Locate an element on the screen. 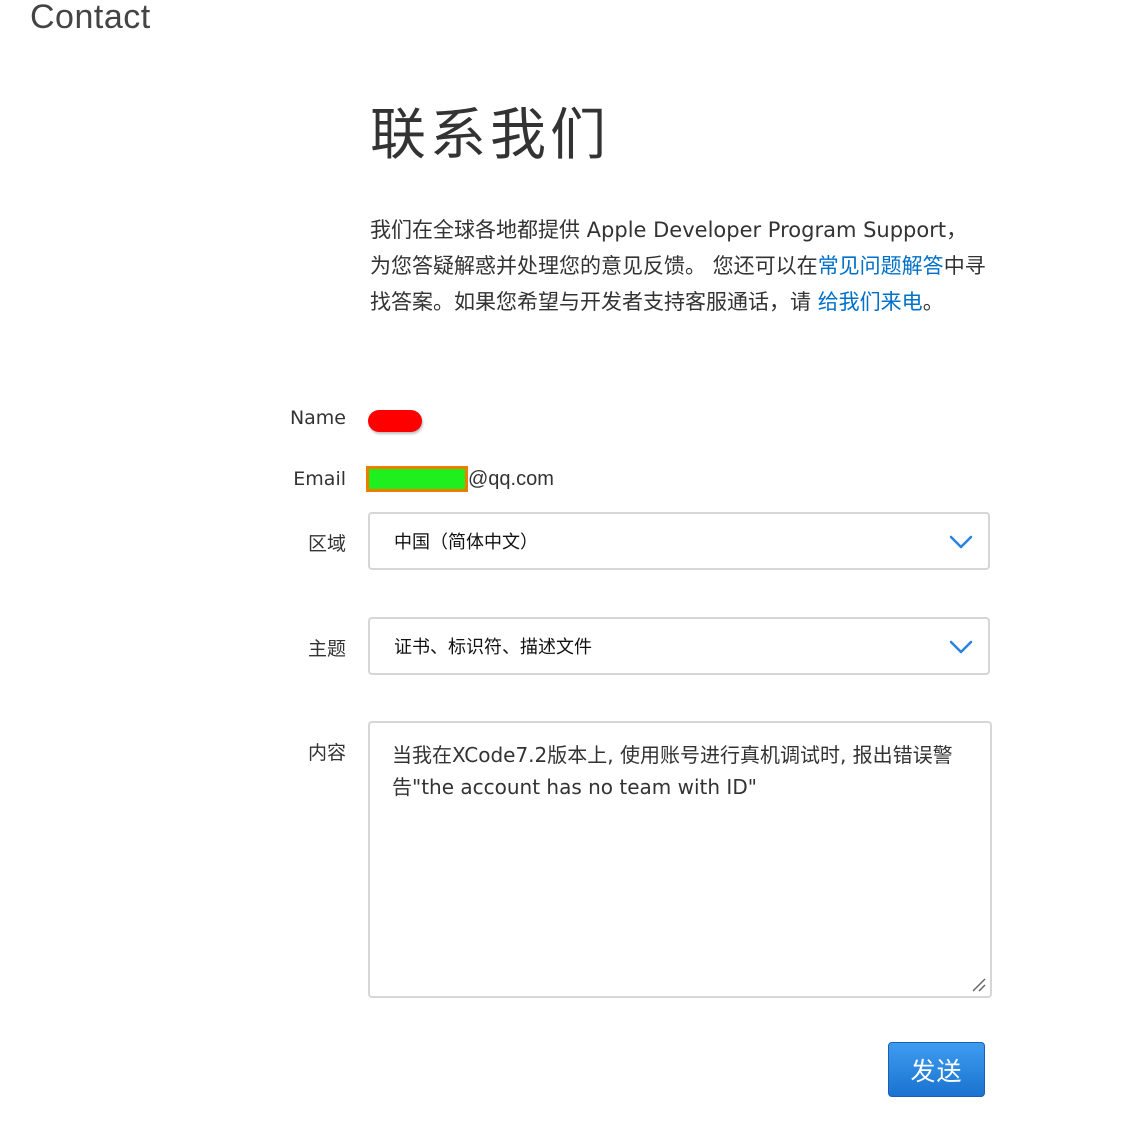 The image size is (1126, 1122). page-title: 联系我们 is located at coordinates (490, 135).